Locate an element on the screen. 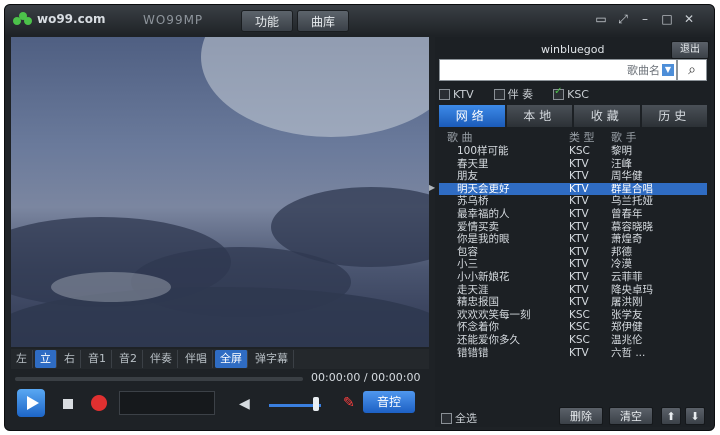 Image resolution: width=720 pixels, height=435 pixels. search-button: ⌕ is located at coordinates (692, 70).